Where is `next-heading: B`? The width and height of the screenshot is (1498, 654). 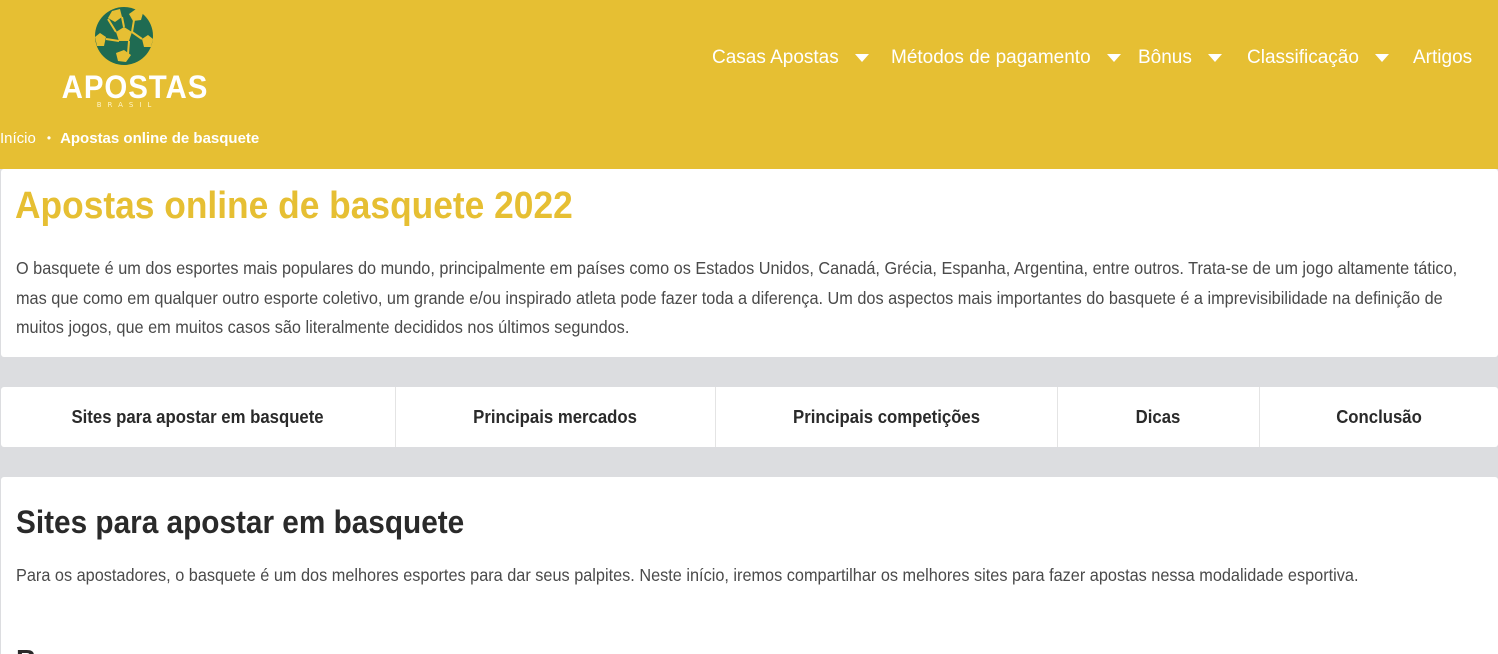
next-heading: B is located at coordinates (26, 649).